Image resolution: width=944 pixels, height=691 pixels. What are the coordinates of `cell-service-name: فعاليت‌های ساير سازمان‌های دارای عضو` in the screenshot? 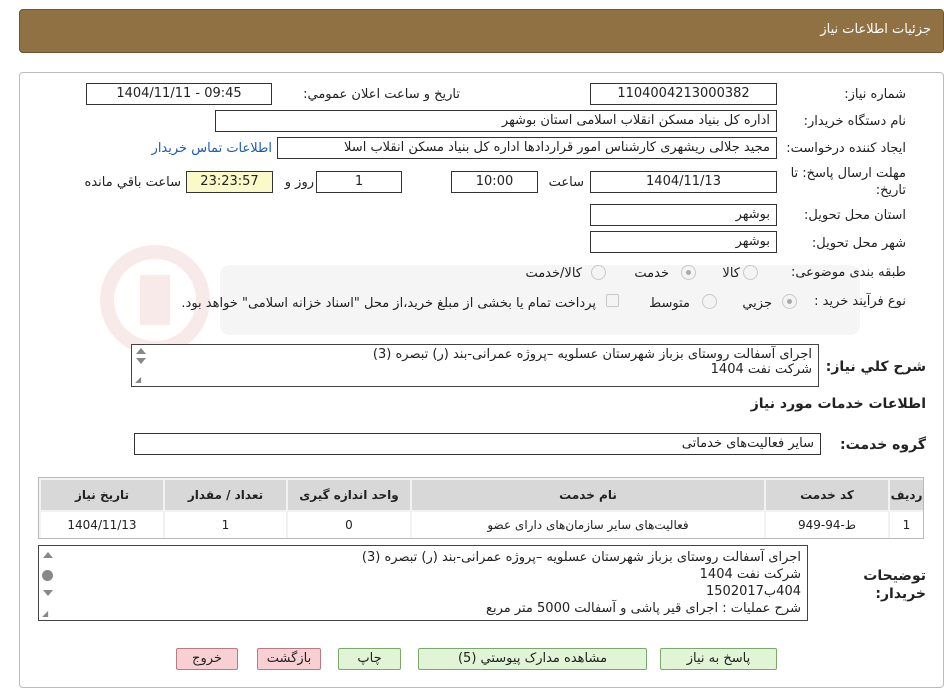 It's located at (588, 525).